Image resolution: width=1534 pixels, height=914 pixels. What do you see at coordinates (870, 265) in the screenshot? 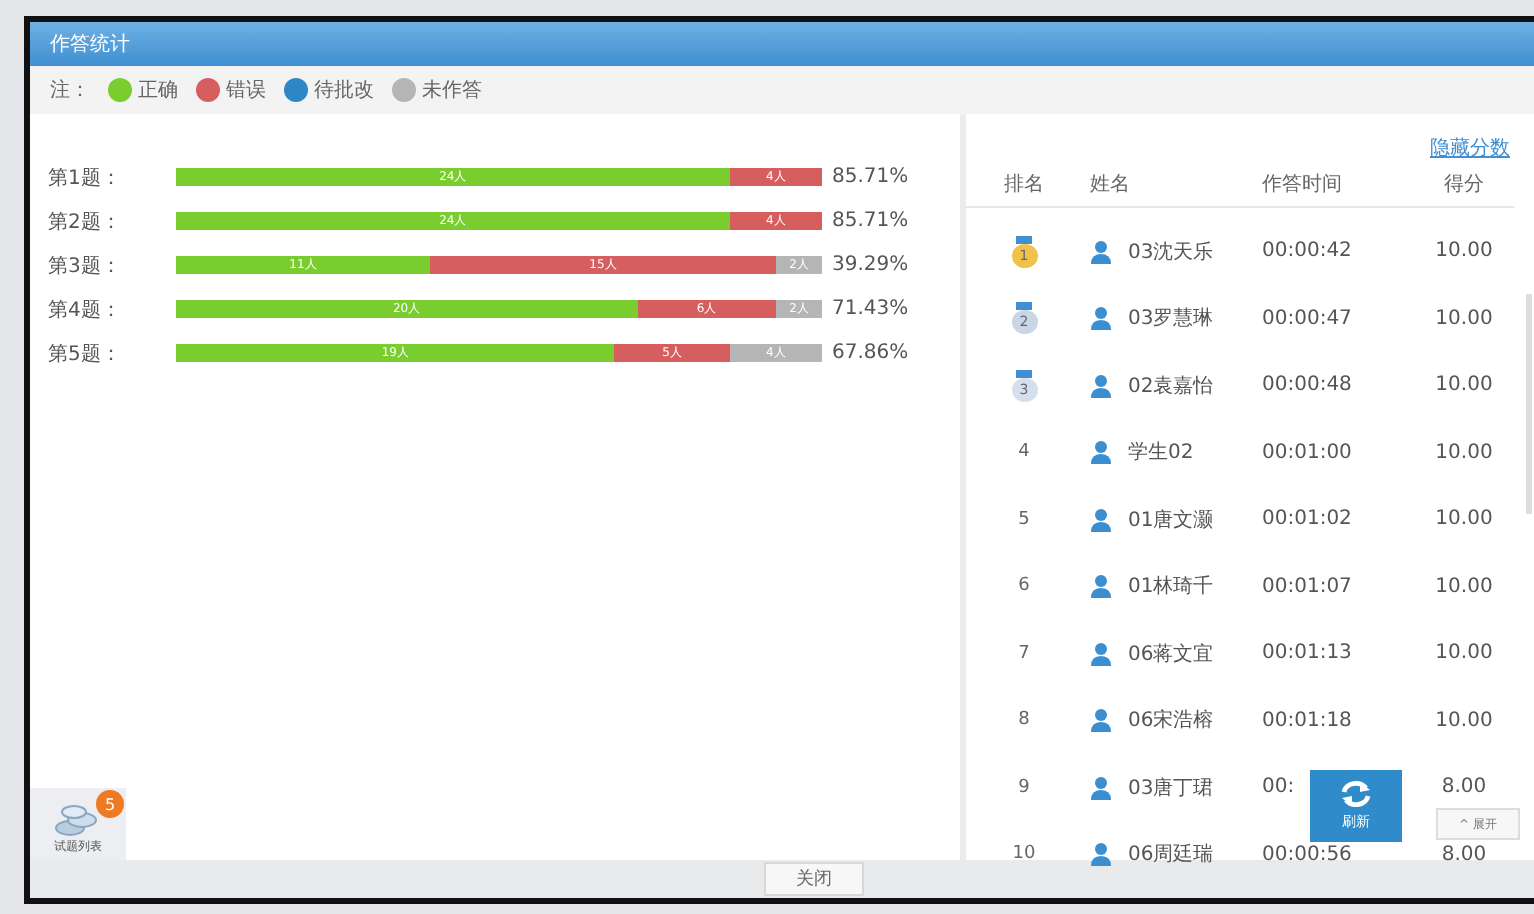
I see `correct-rate: 39.29%` at bounding box center [870, 265].